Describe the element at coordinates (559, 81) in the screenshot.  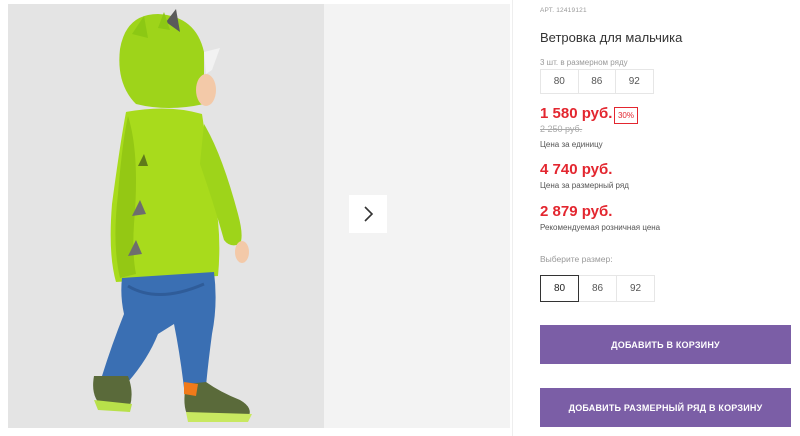
I see `size-set-item: 80` at that location.